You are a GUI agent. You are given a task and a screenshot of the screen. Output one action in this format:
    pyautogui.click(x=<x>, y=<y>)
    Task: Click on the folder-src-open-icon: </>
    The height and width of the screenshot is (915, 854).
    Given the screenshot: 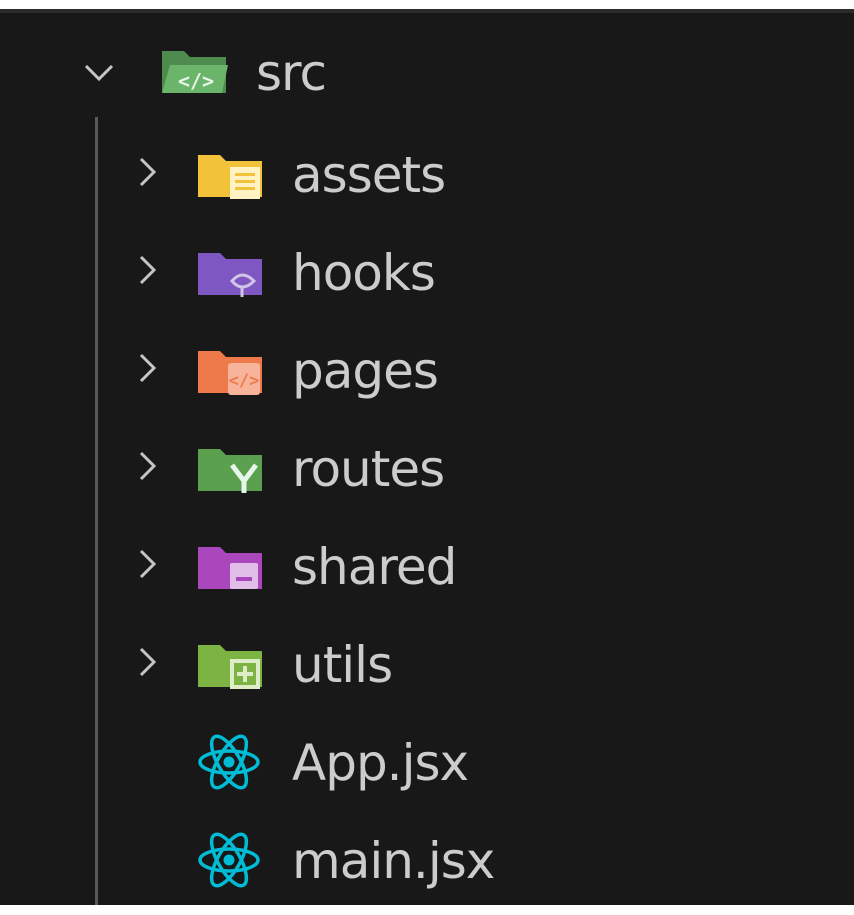 What is the action you would take?
    pyautogui.click(x=195, y=71)
    